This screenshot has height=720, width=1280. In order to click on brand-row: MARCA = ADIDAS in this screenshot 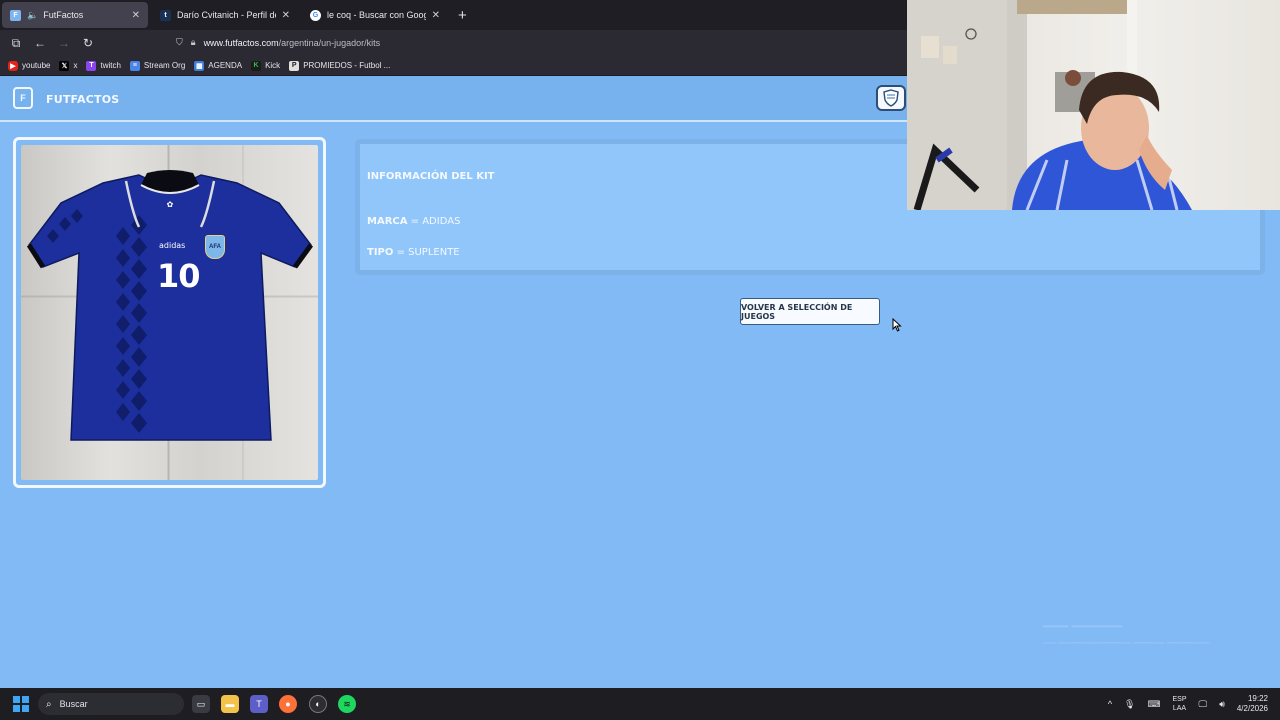, I will do `click(413, 221)`.